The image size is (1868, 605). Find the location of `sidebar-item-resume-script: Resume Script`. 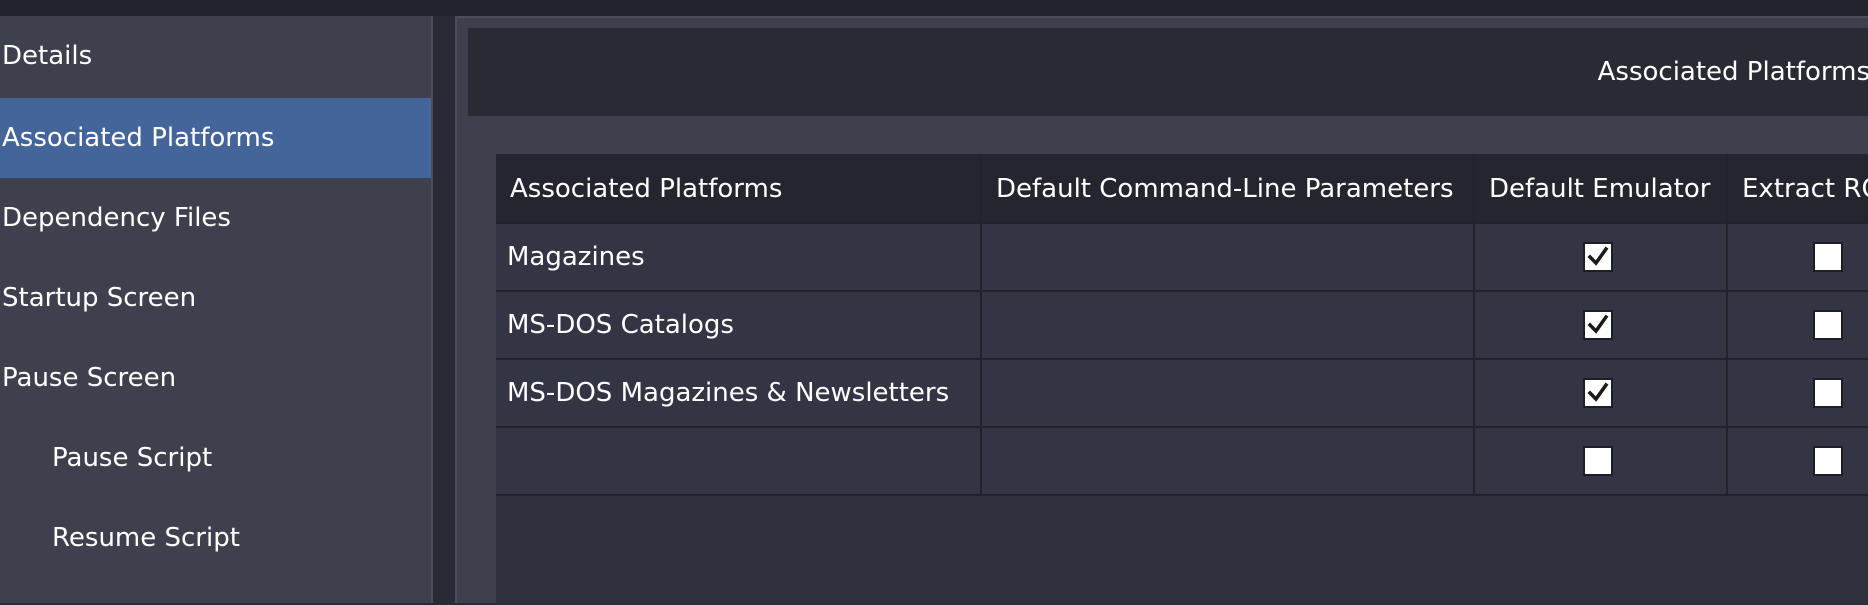

sidebar-item-resume-script: Resume Script is located at coordinates (215, 538).